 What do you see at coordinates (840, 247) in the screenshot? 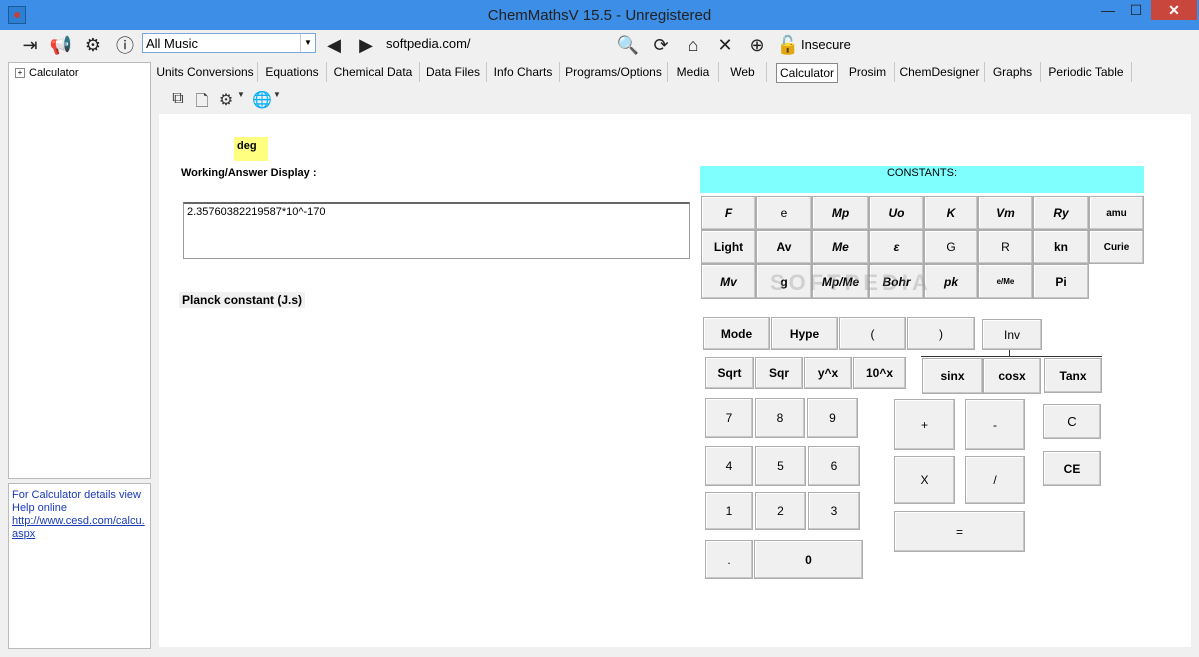
I see `const-button: Me` at bounding box center [840, 247].